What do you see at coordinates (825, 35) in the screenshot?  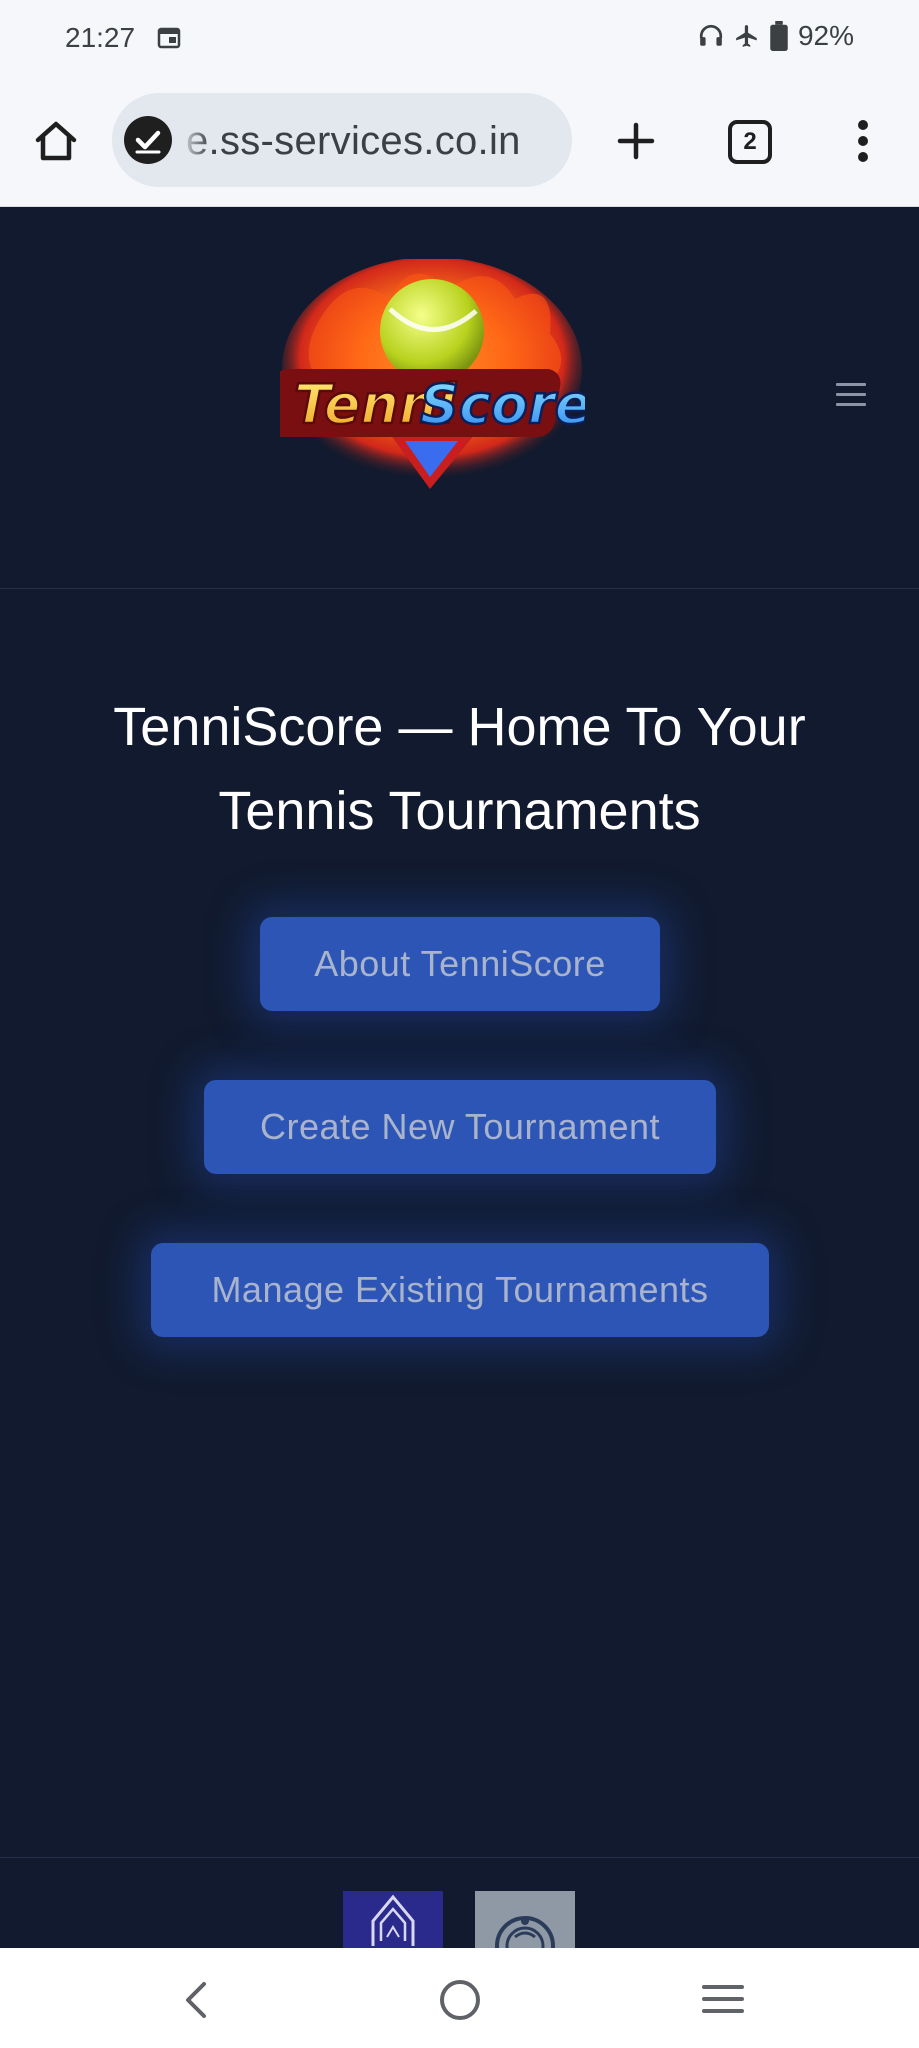 I see `battery-percent: 92%` at bounding box center [825, 35].